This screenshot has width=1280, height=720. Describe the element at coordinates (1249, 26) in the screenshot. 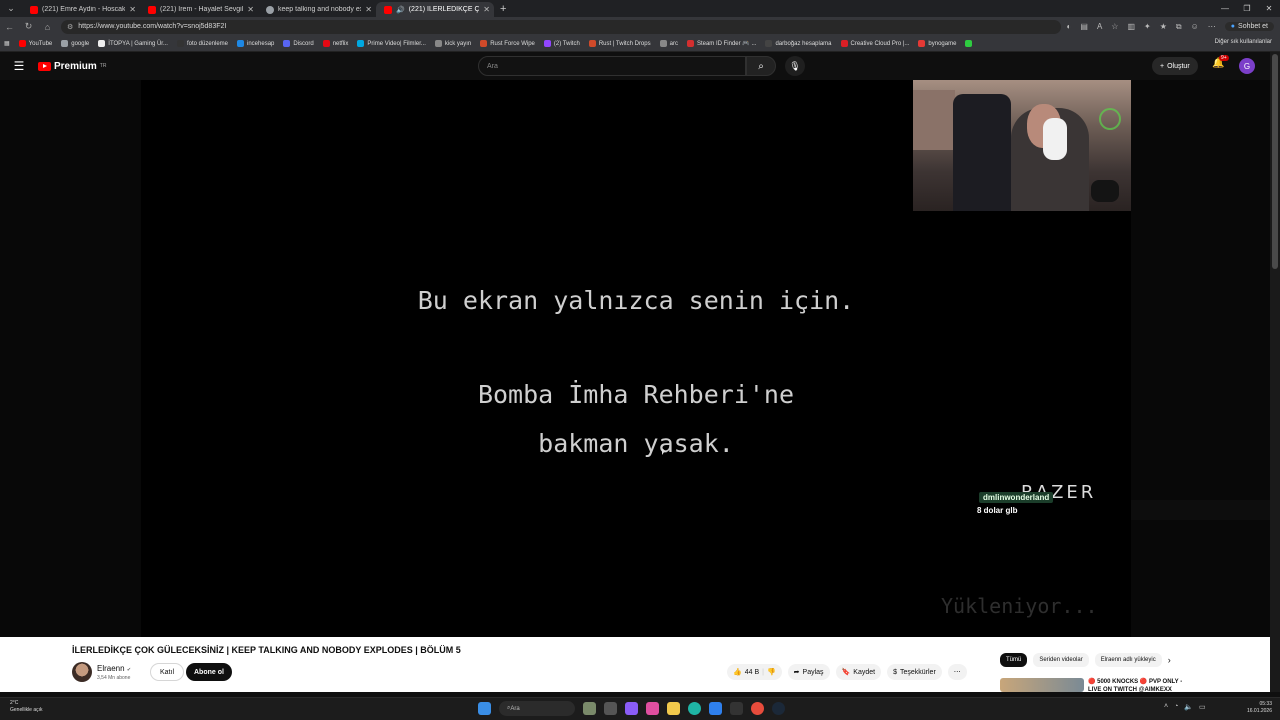

I see `copilot-chat-button: ● Sohbet et` at that location.